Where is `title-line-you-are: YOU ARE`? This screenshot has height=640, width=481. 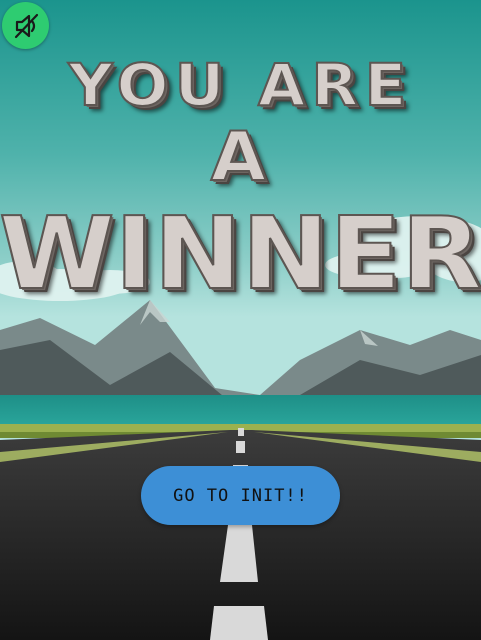 title-line-you-are: YOU ARE is located at coordinates (240, 85).